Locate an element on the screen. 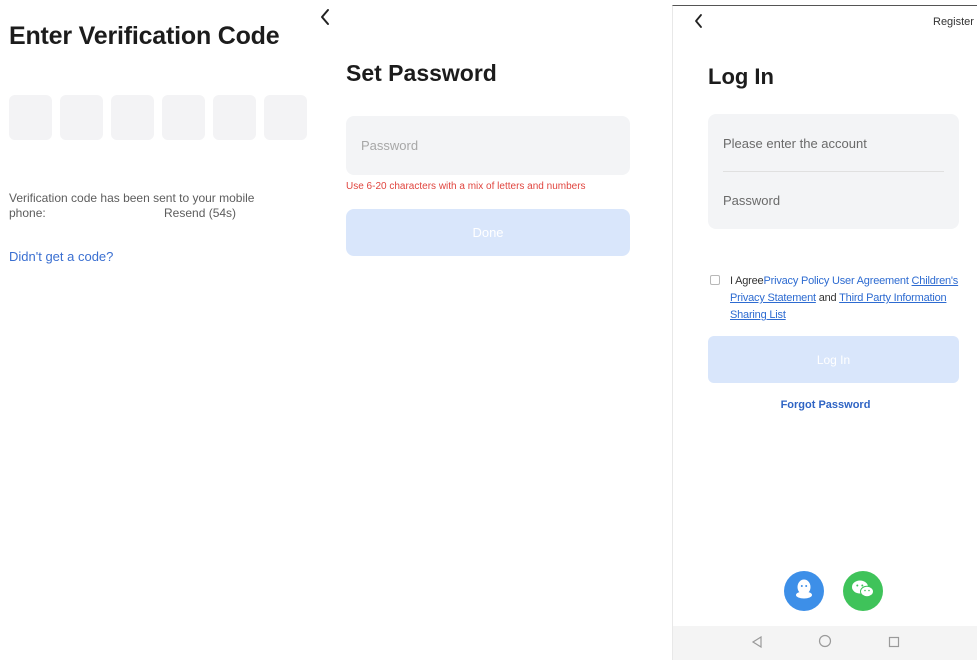 The height and width of the screenshot is (660, 977). field-divider is located at coordinates (833, 171).